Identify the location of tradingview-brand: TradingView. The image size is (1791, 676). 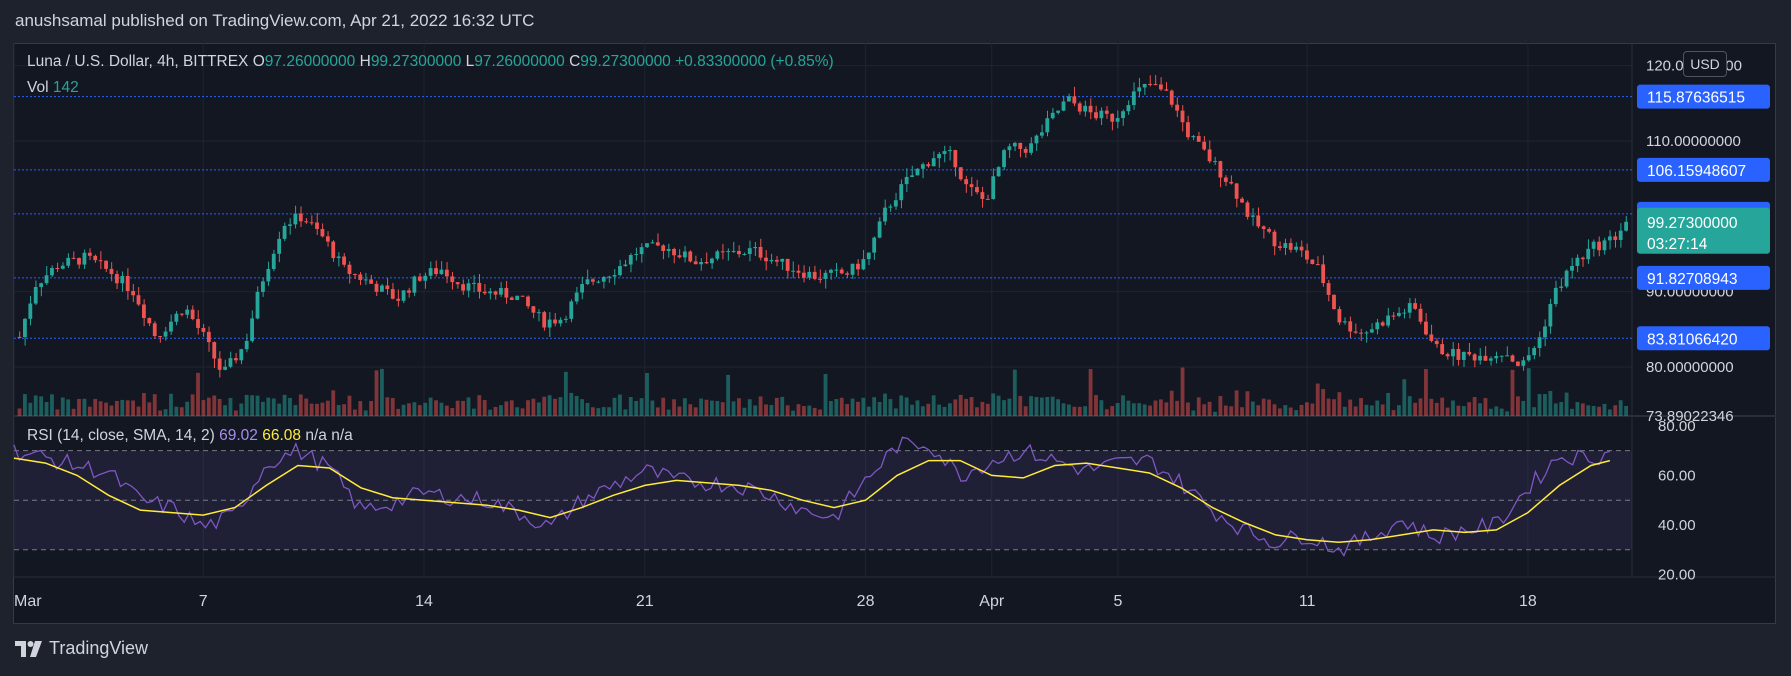
(81, 648).